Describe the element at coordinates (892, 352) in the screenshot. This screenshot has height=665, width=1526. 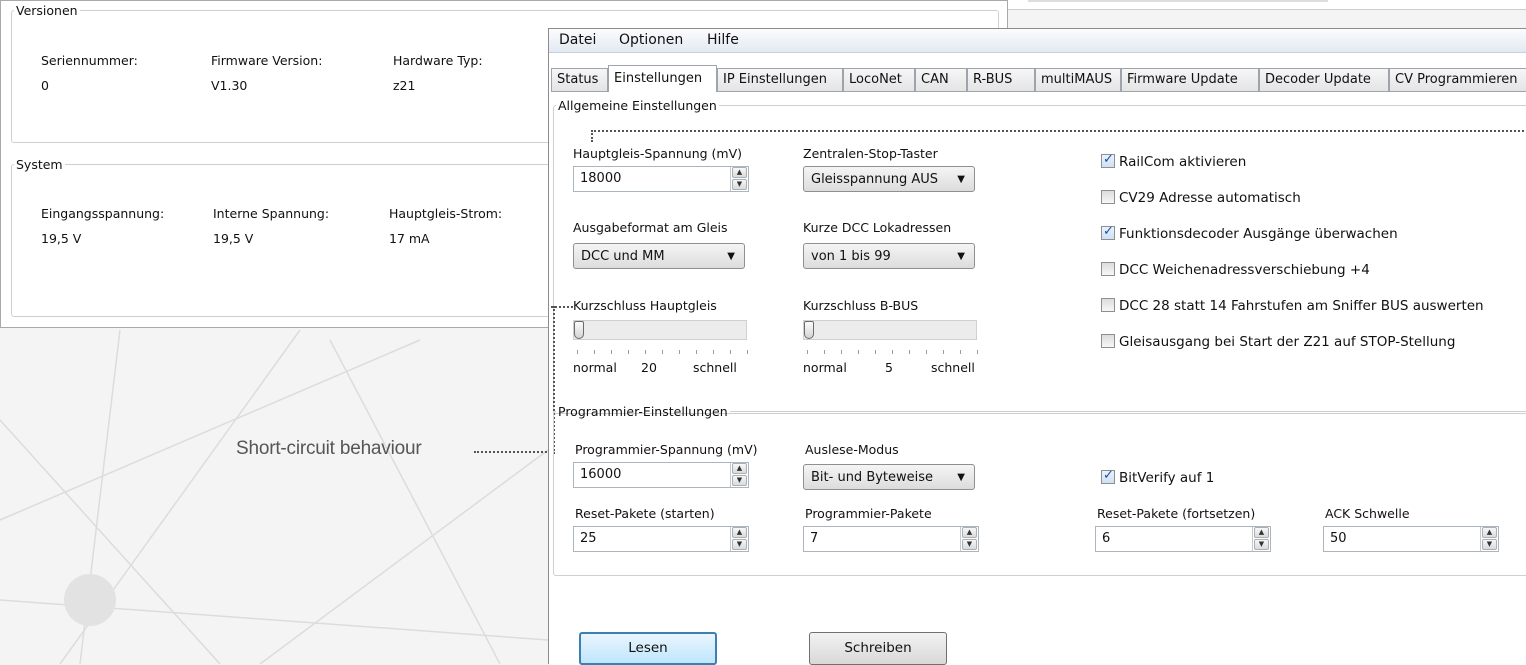
I see `short-bbus-ticks` at that location.